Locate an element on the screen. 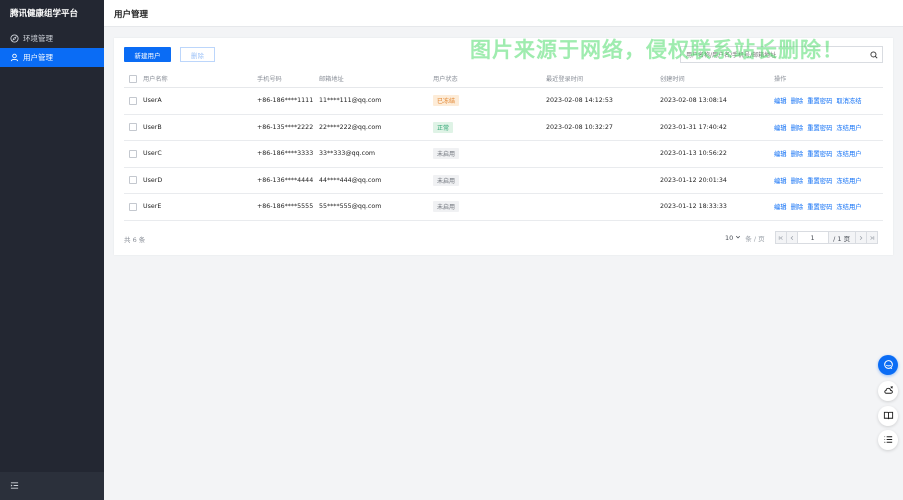 This screenshot has height=500, width=903. last-login-time: 2023-02-08 10:32:27 is located at coordinates (579, 127).